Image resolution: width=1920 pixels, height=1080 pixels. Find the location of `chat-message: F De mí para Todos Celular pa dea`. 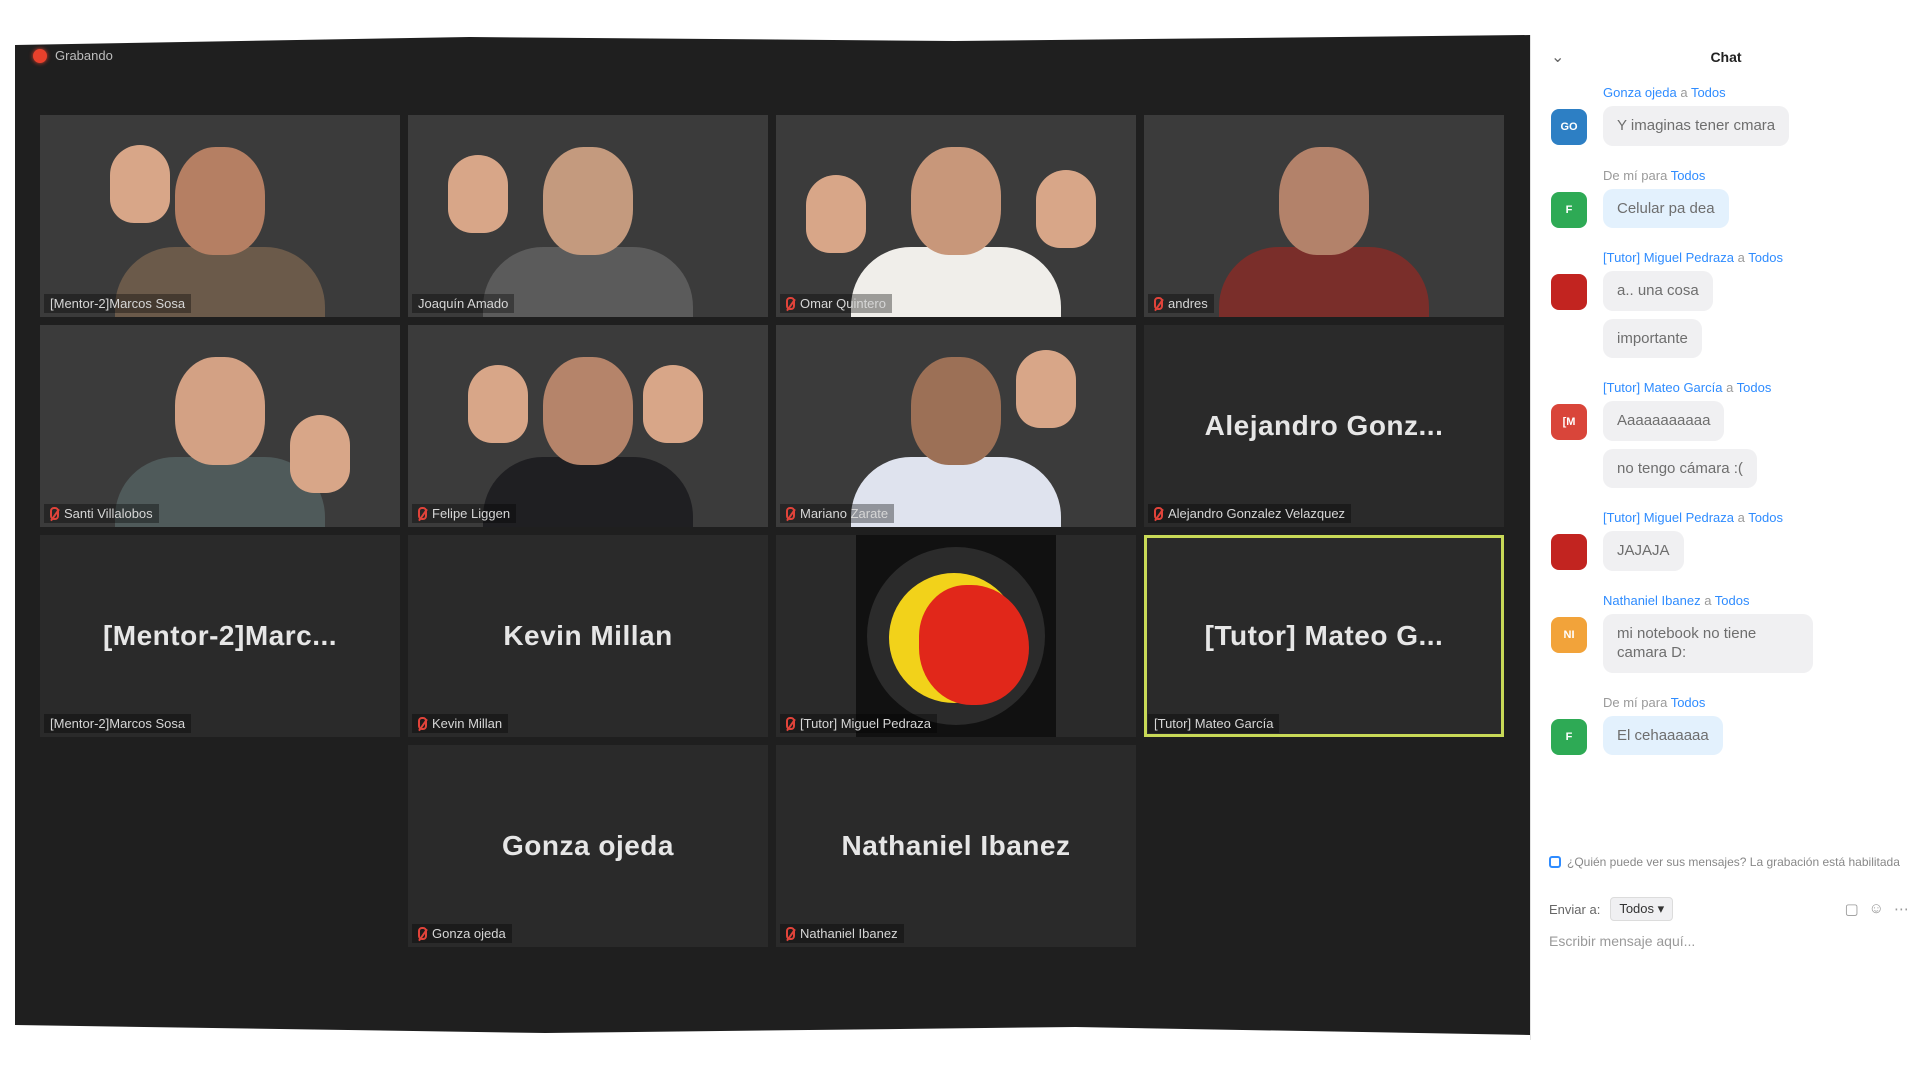

chat-message: F De mí para Todos Celular pa dea is located at coordinates (1725, 202).